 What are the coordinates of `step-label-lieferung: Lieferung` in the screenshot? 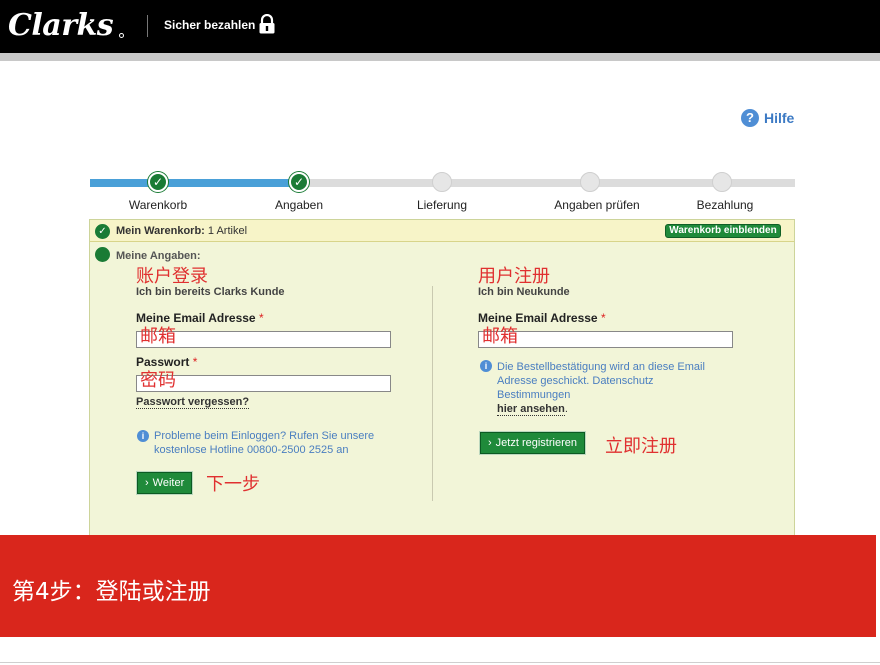 It's located at (442, 205).